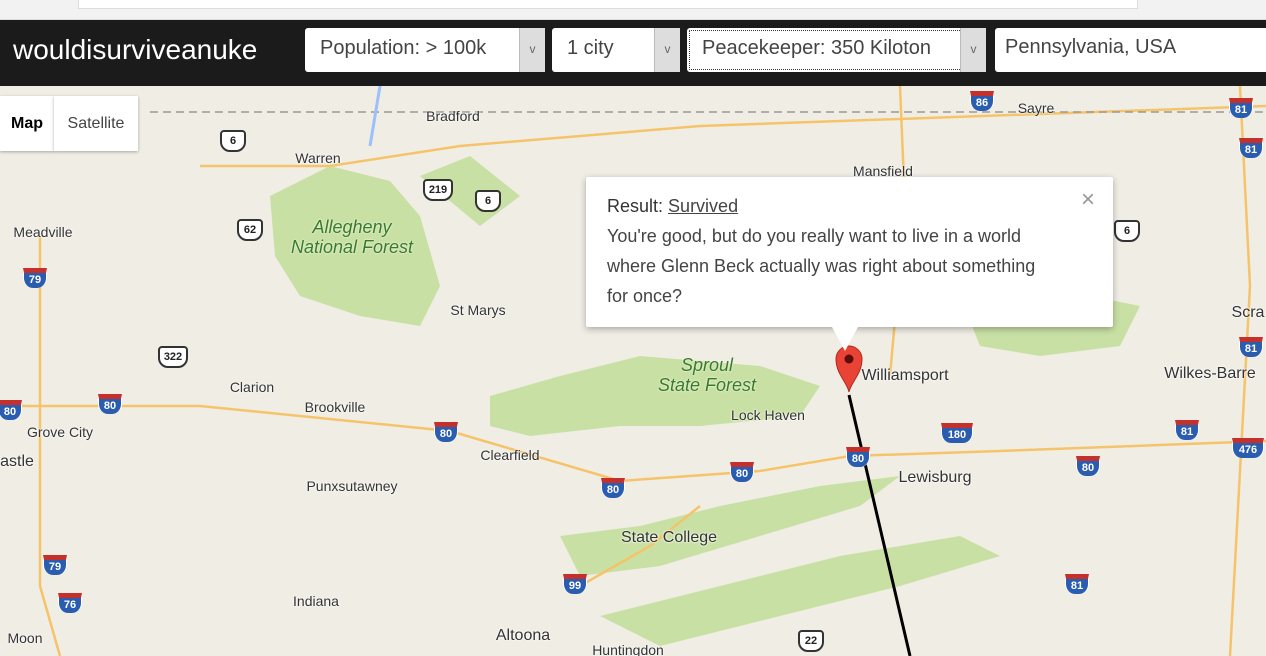 The width and height of the screenshot is (1266, 656). What do you see at coordinates (1088, 200) in the screenshot?
I see `close-icon: ×` at bounding box center [1088, 200].